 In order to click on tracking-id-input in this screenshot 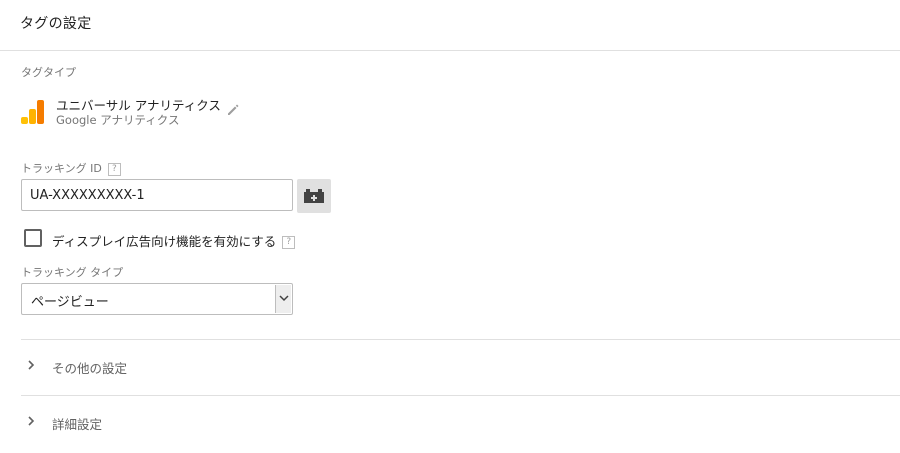, I will do `click(157, 195)`.